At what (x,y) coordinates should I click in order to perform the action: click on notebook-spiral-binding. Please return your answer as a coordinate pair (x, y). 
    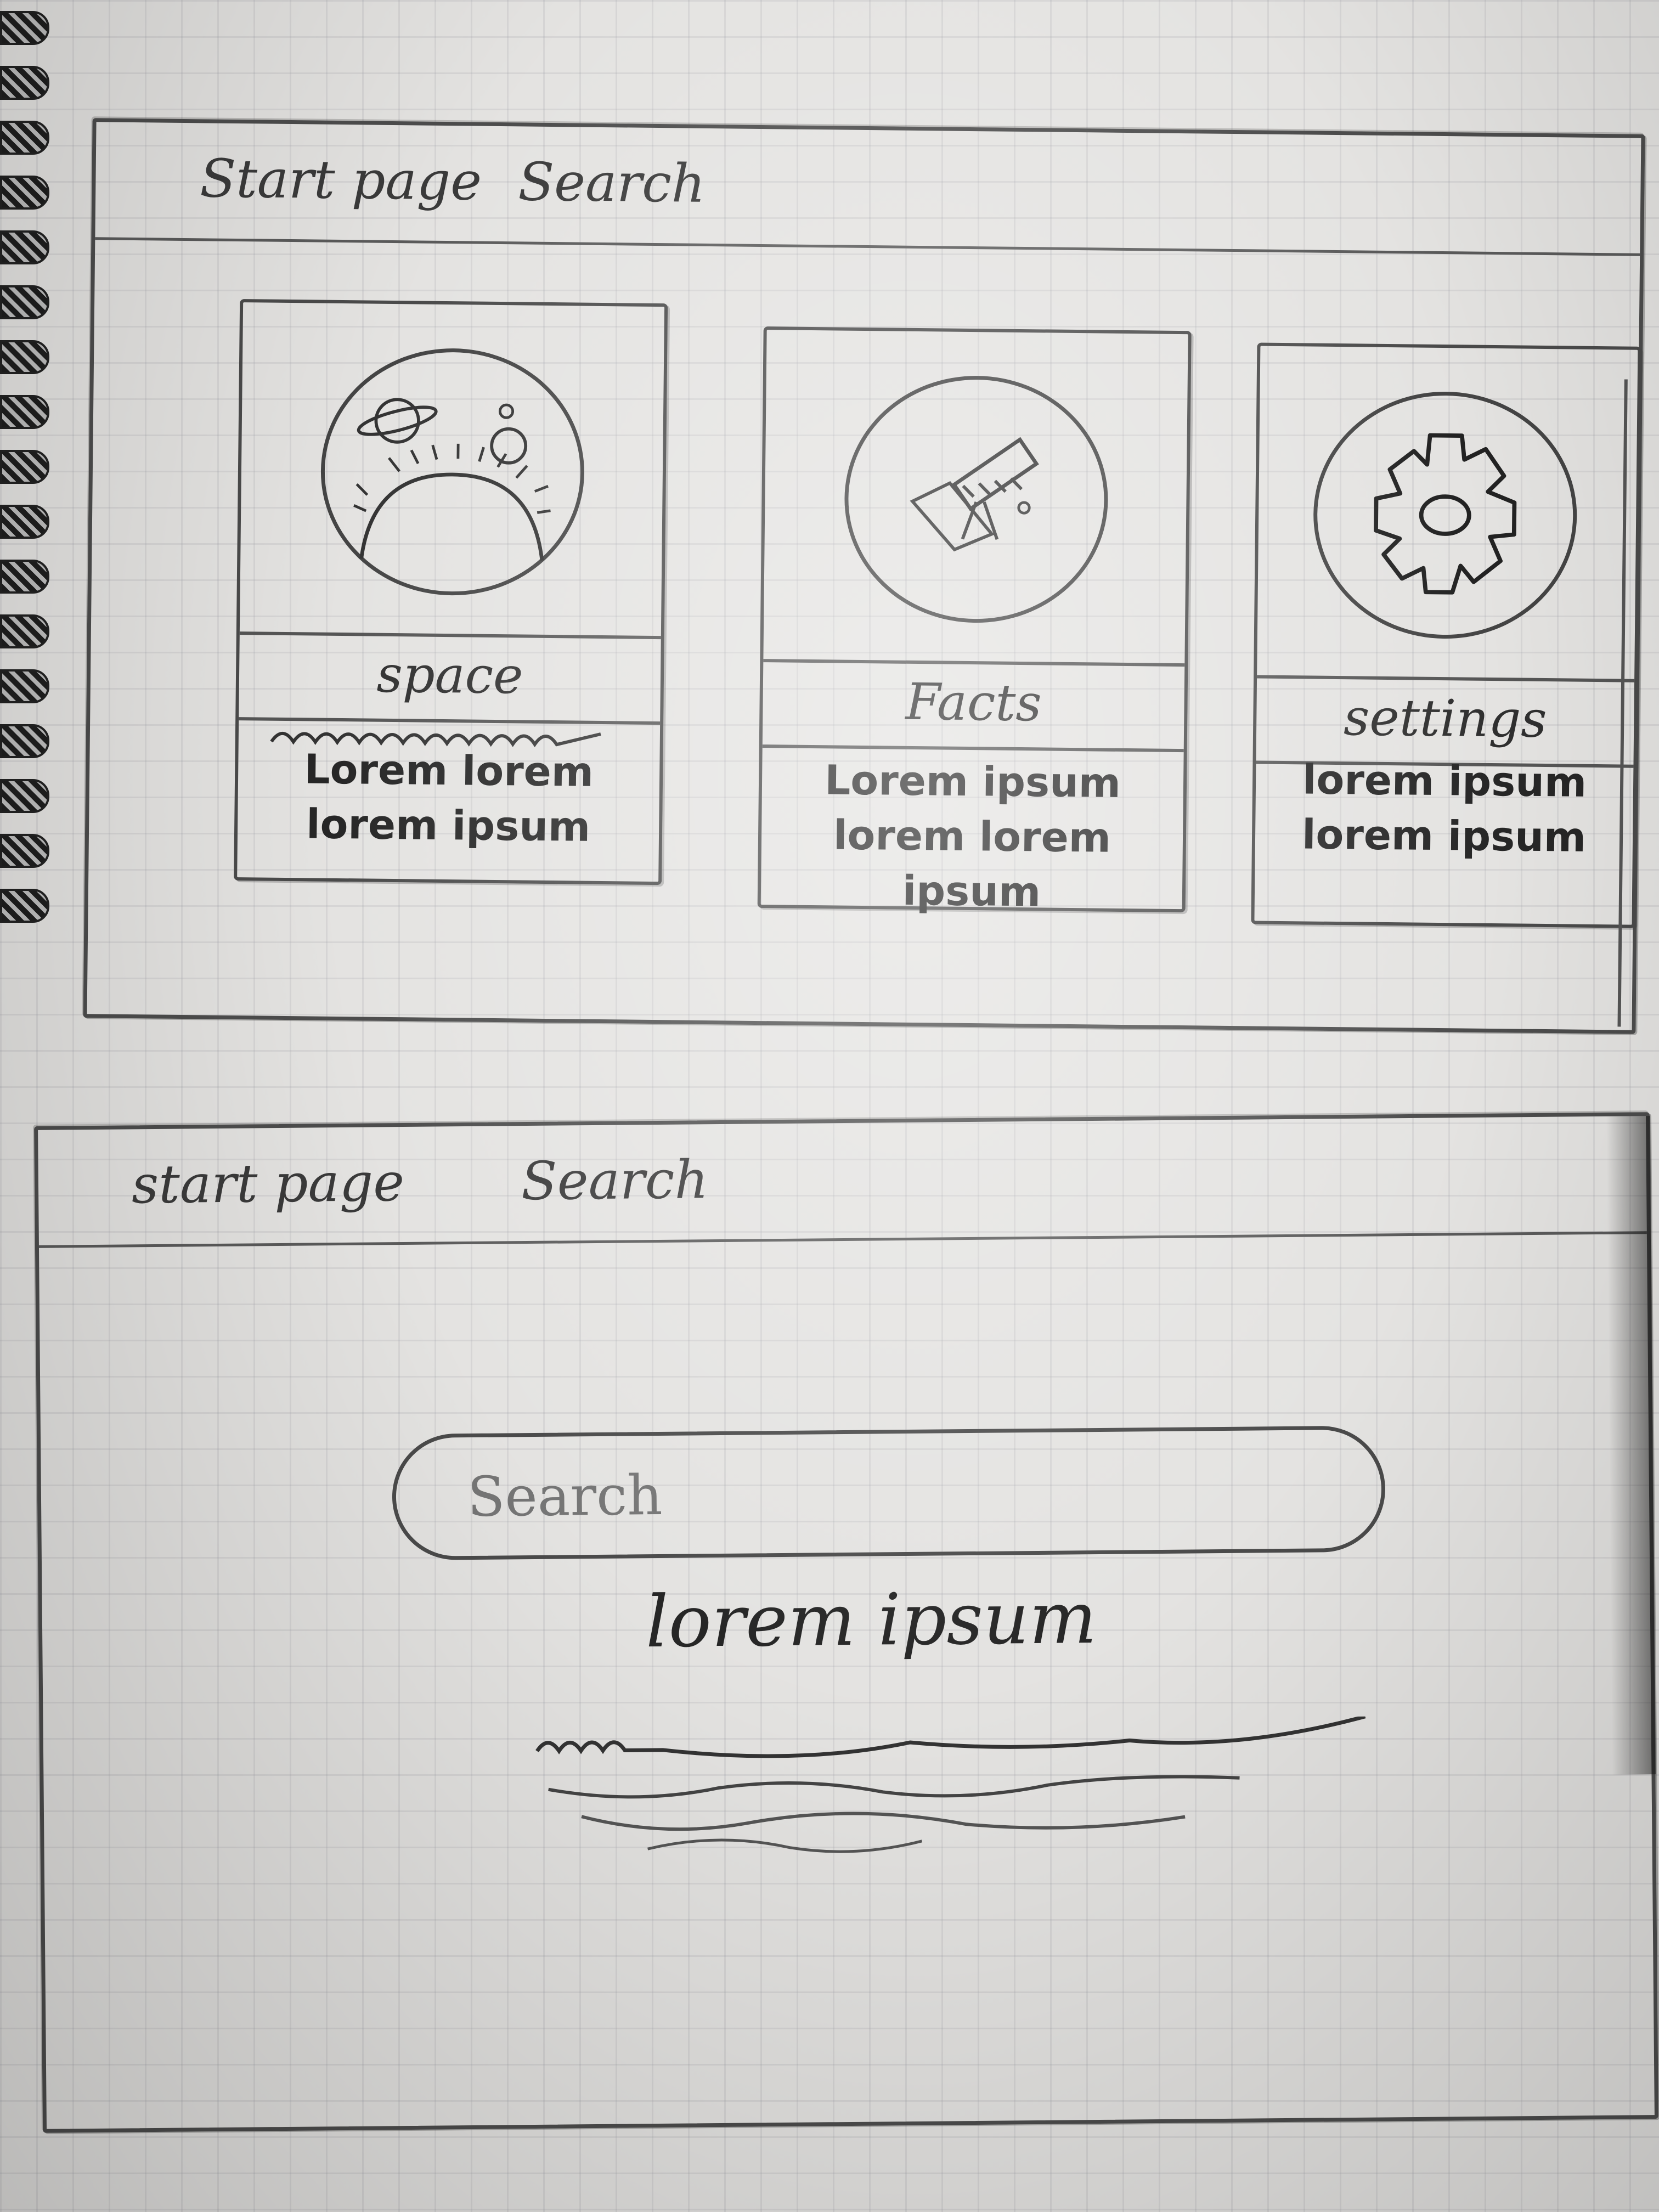
    Looking at the image, I should click on (27, 478).